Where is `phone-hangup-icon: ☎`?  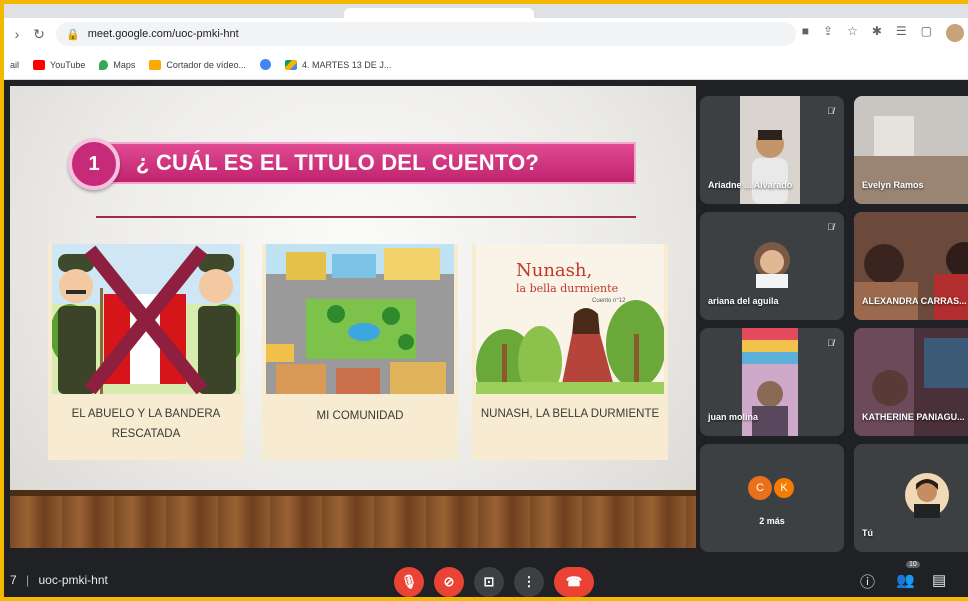 phone-hangup-icon: ☎ is located at coordinates (574, 581).